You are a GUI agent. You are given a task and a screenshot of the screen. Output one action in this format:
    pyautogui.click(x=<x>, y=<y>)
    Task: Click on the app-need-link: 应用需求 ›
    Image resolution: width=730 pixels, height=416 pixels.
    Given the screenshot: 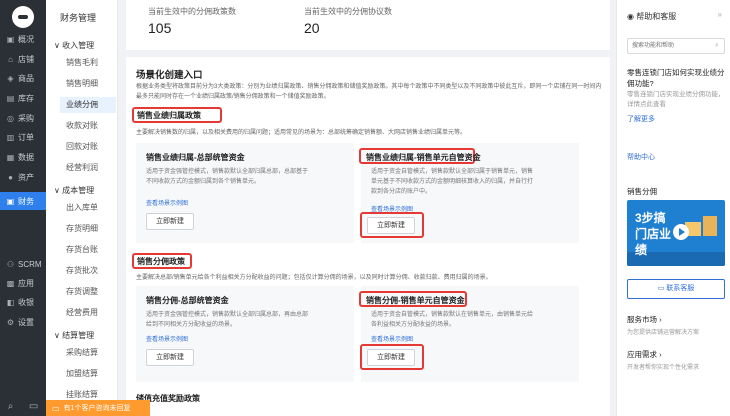 What is the action you would take?
    pyautogui.click(x=644, y=354)
    